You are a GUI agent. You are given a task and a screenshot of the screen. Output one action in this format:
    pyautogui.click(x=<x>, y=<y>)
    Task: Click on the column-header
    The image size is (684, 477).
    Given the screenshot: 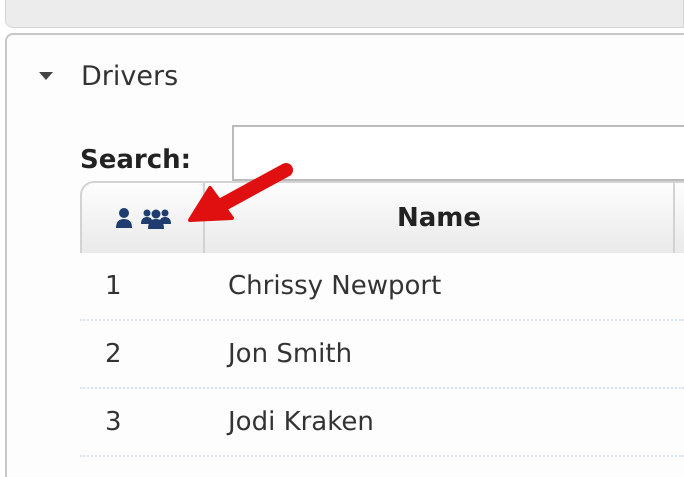 What is the action you would take?
    pyautogui.click(x=142, y=217)
    